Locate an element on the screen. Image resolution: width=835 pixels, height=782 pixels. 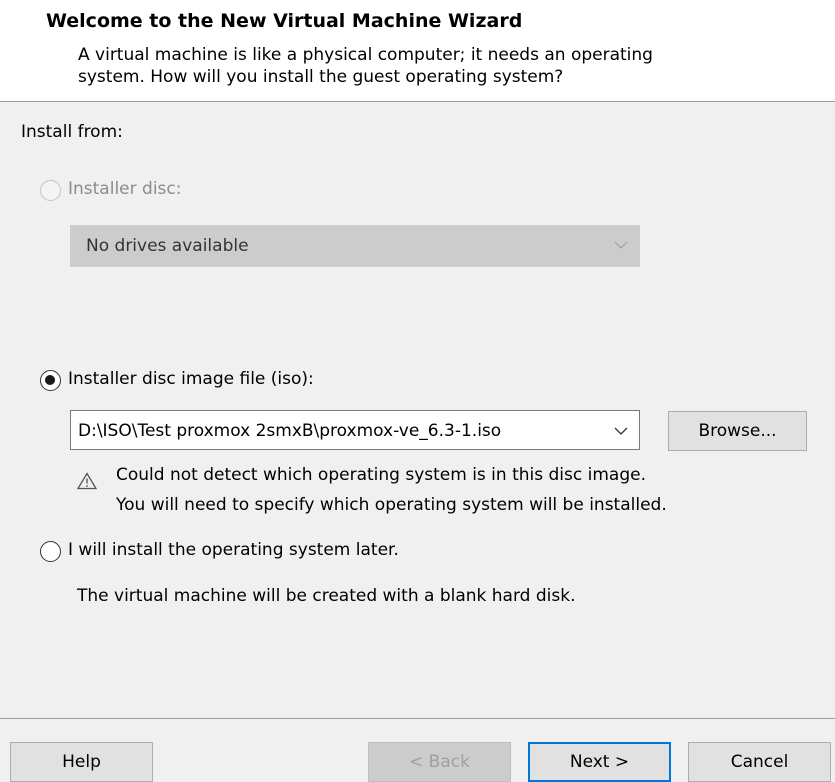
iso-label: Installer disc image file (iso): is located at coordinates (191, 379).